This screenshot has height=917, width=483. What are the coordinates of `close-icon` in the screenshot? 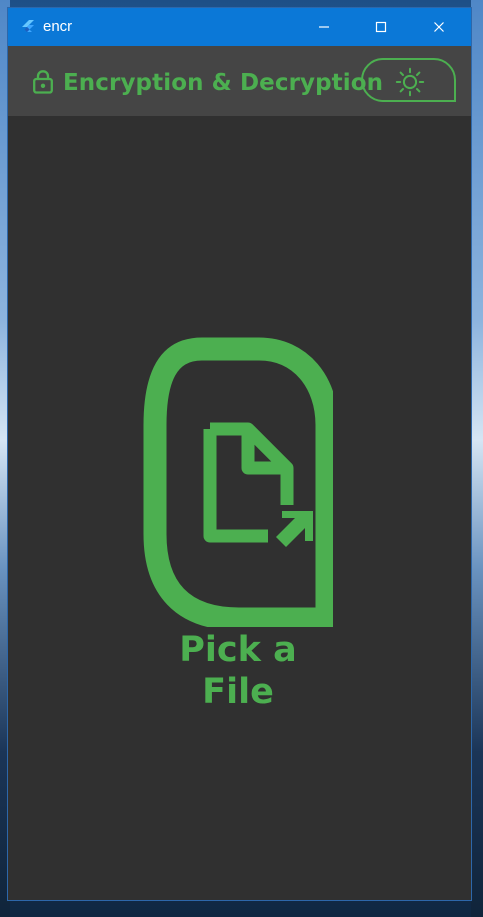 It's located at (439, 27).